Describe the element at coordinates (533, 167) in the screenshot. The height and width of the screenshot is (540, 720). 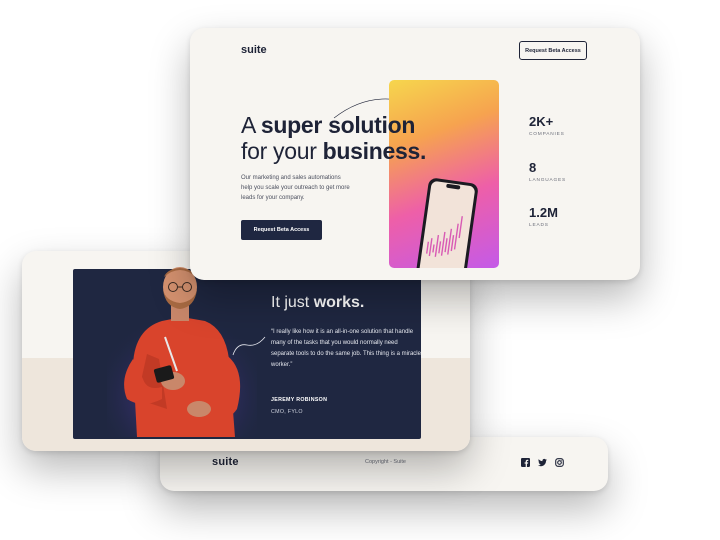
I see `stat-value: 8` at that location.